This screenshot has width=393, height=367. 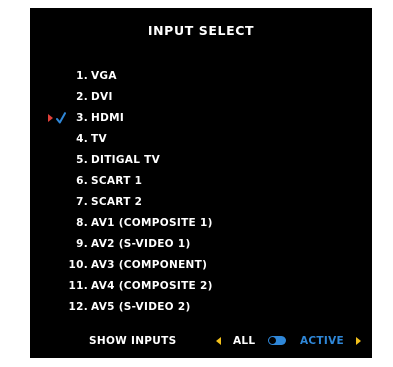 I want to click on all-option: ALL, so click(x=244, y=341).